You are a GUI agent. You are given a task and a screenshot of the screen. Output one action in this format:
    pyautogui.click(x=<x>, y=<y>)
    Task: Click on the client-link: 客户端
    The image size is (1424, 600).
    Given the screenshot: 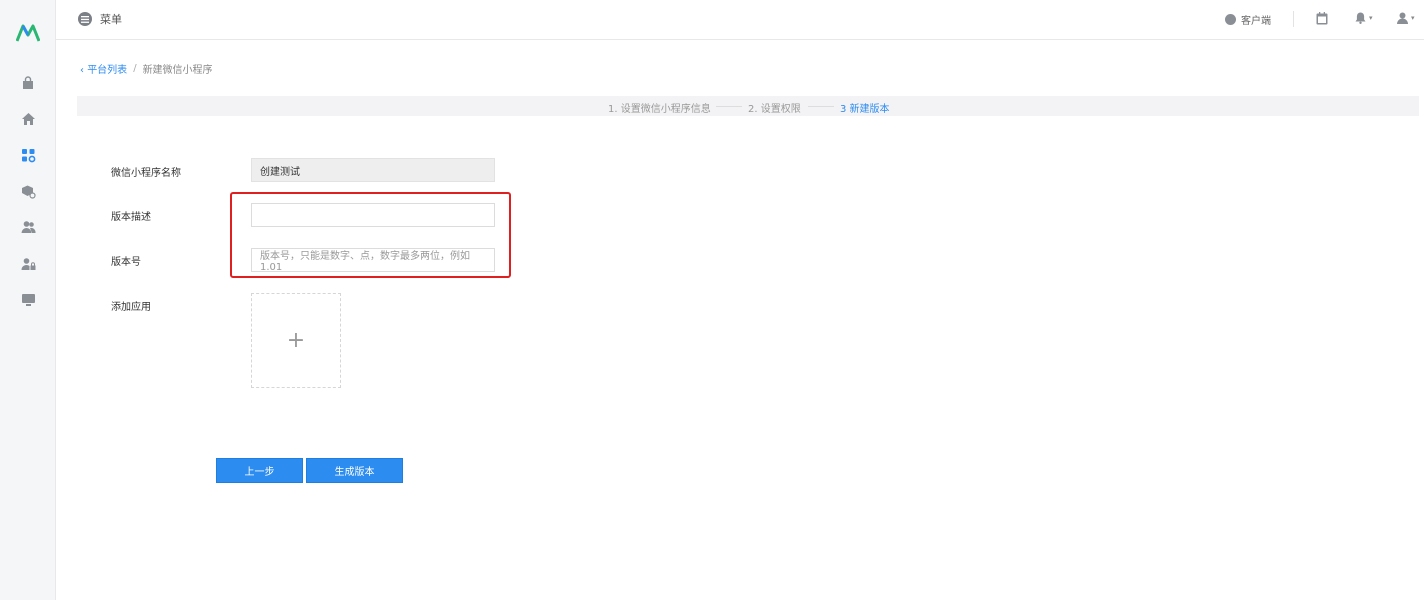 What is the action you would take?
    pyautogui.click(x=1248, y=19)
    